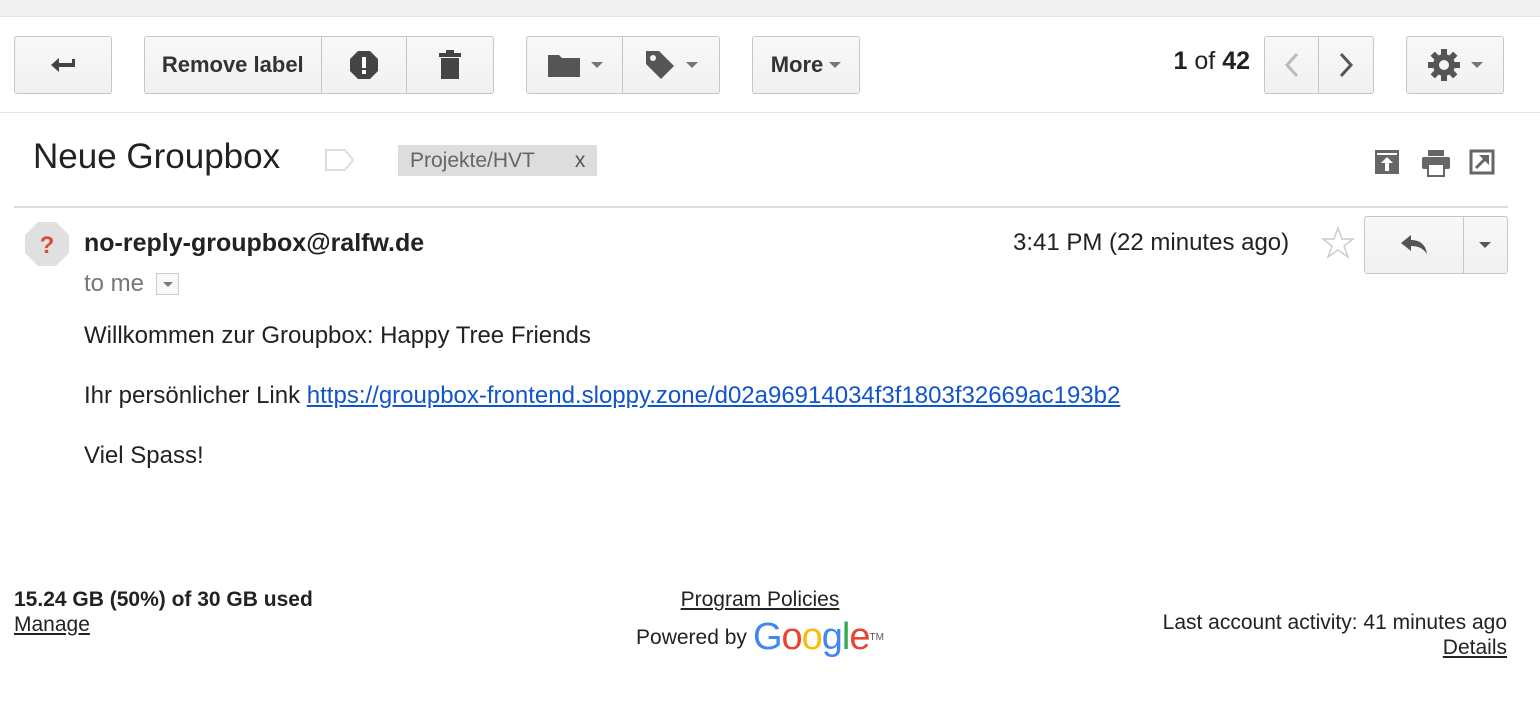 The image size is (1540, 704). Describe the element at coordinates (876, 637) in the screenshot. I see `trademark: TM` at that location.